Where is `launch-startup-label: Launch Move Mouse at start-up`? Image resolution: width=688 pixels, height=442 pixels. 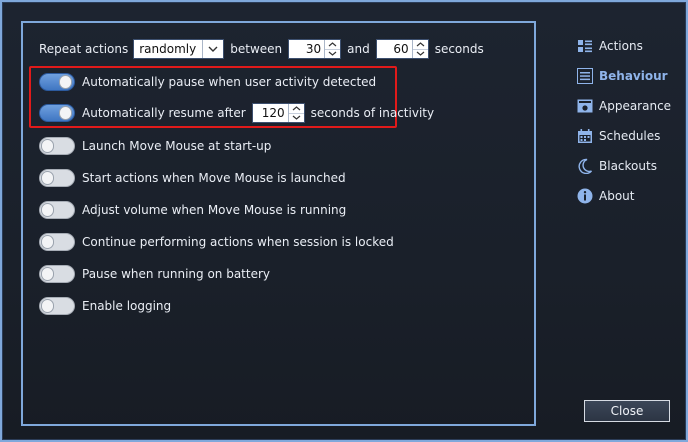
launch-startup-label: Launch Move Mouse at start-up is located at coordinates (177, 146).